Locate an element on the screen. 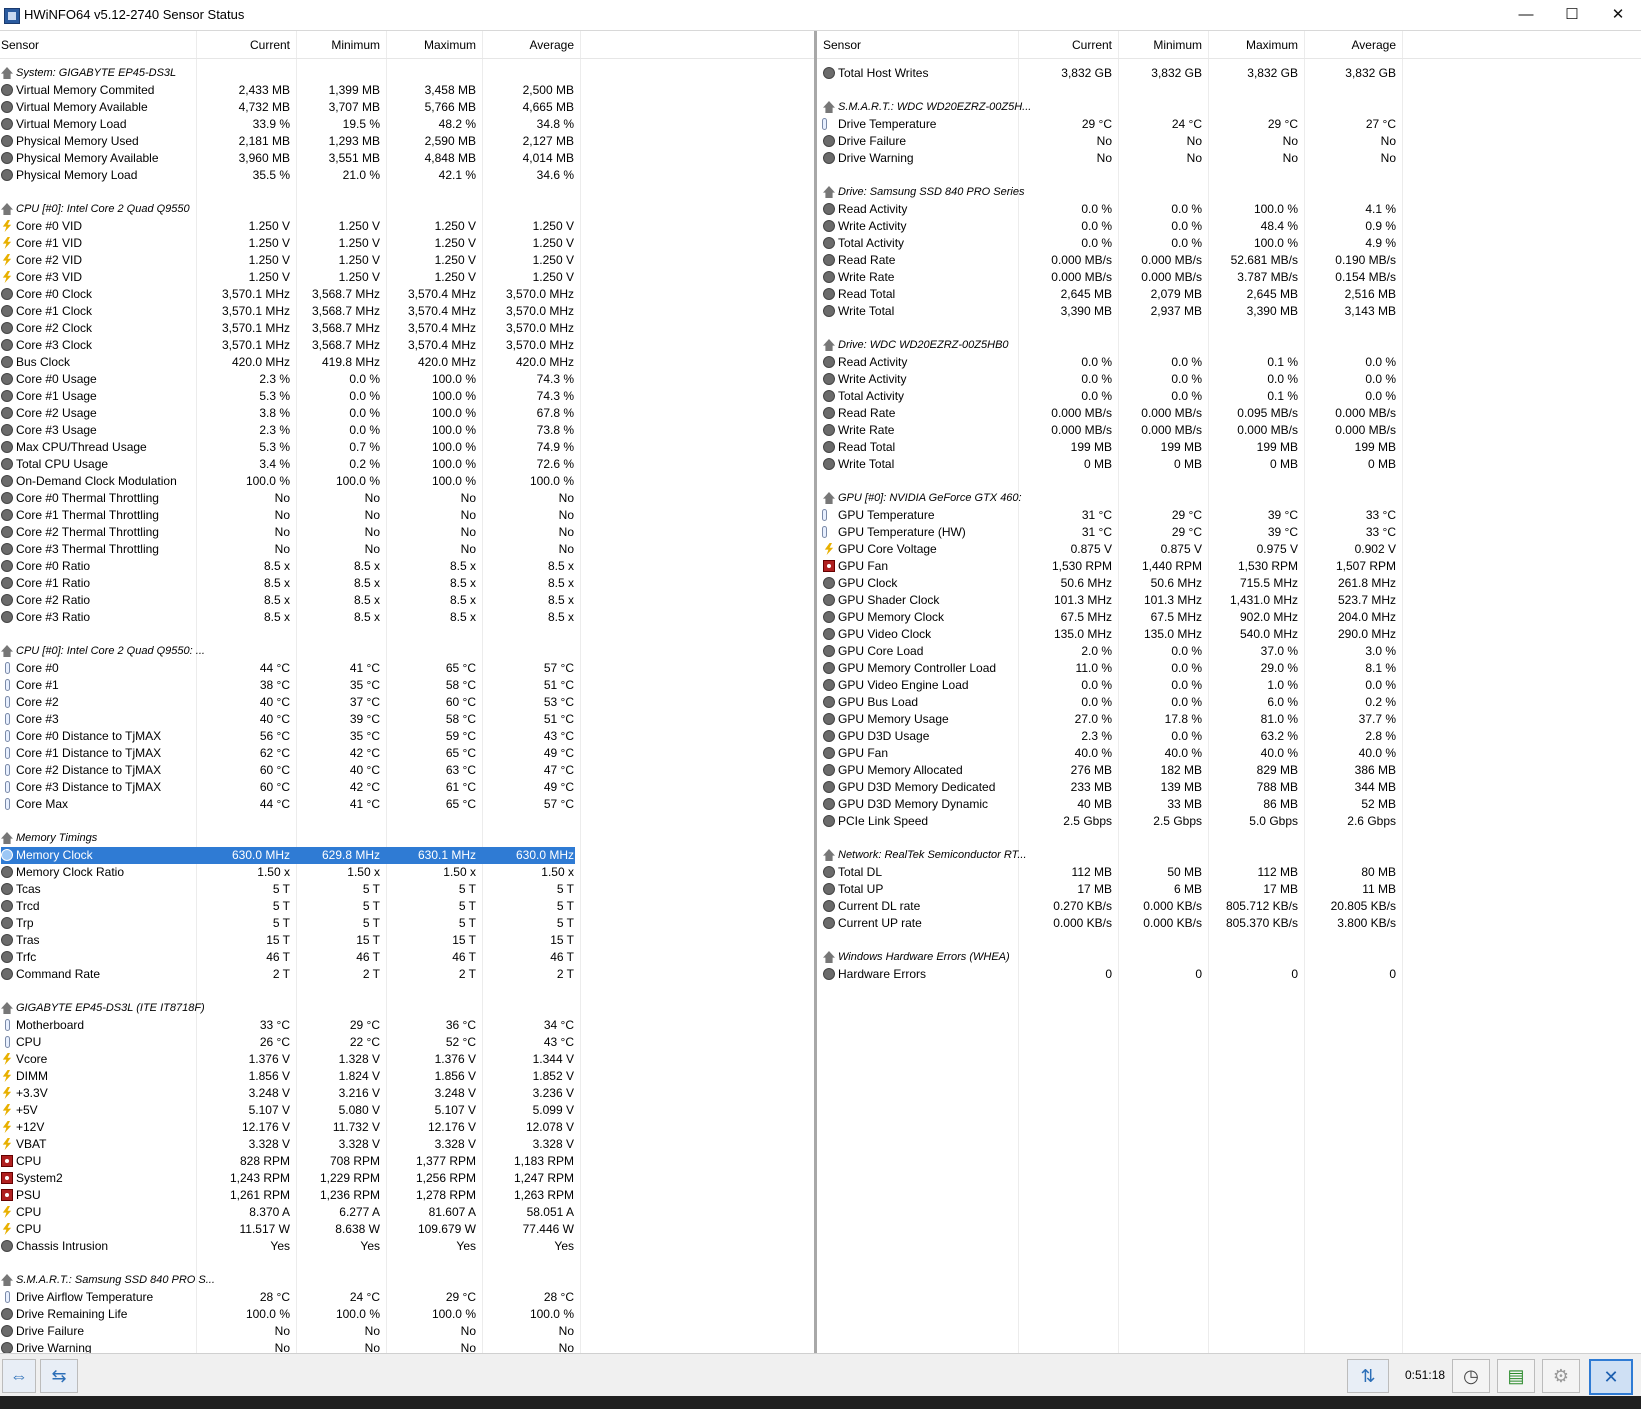  sensor-row: Core #3 Thermal Throttling No No No No is located at coordinates (407, 549).